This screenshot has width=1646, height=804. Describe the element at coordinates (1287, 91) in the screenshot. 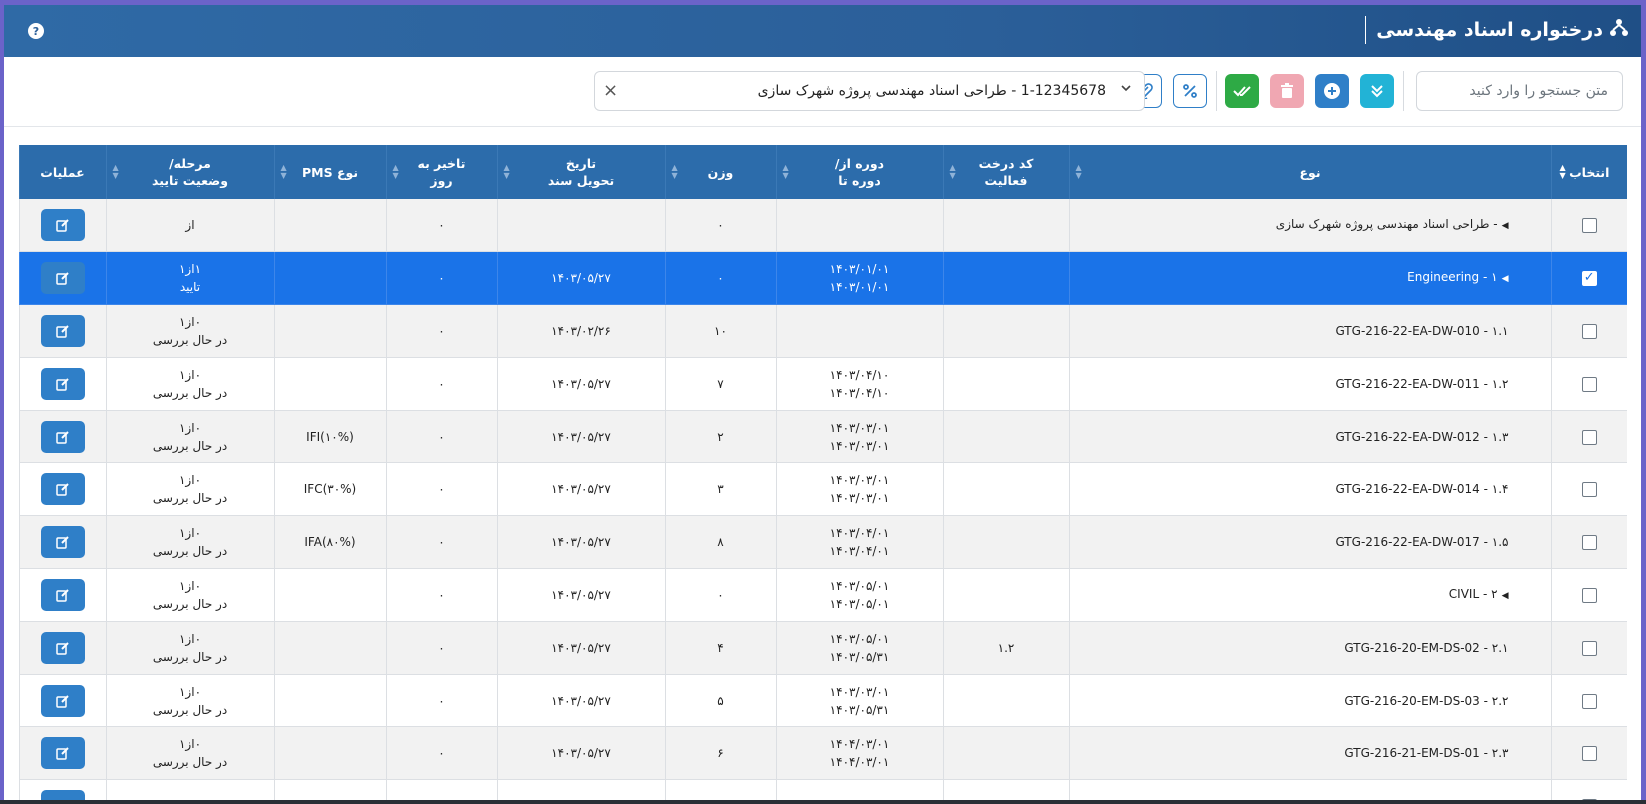

I see `delete-button` at that location.